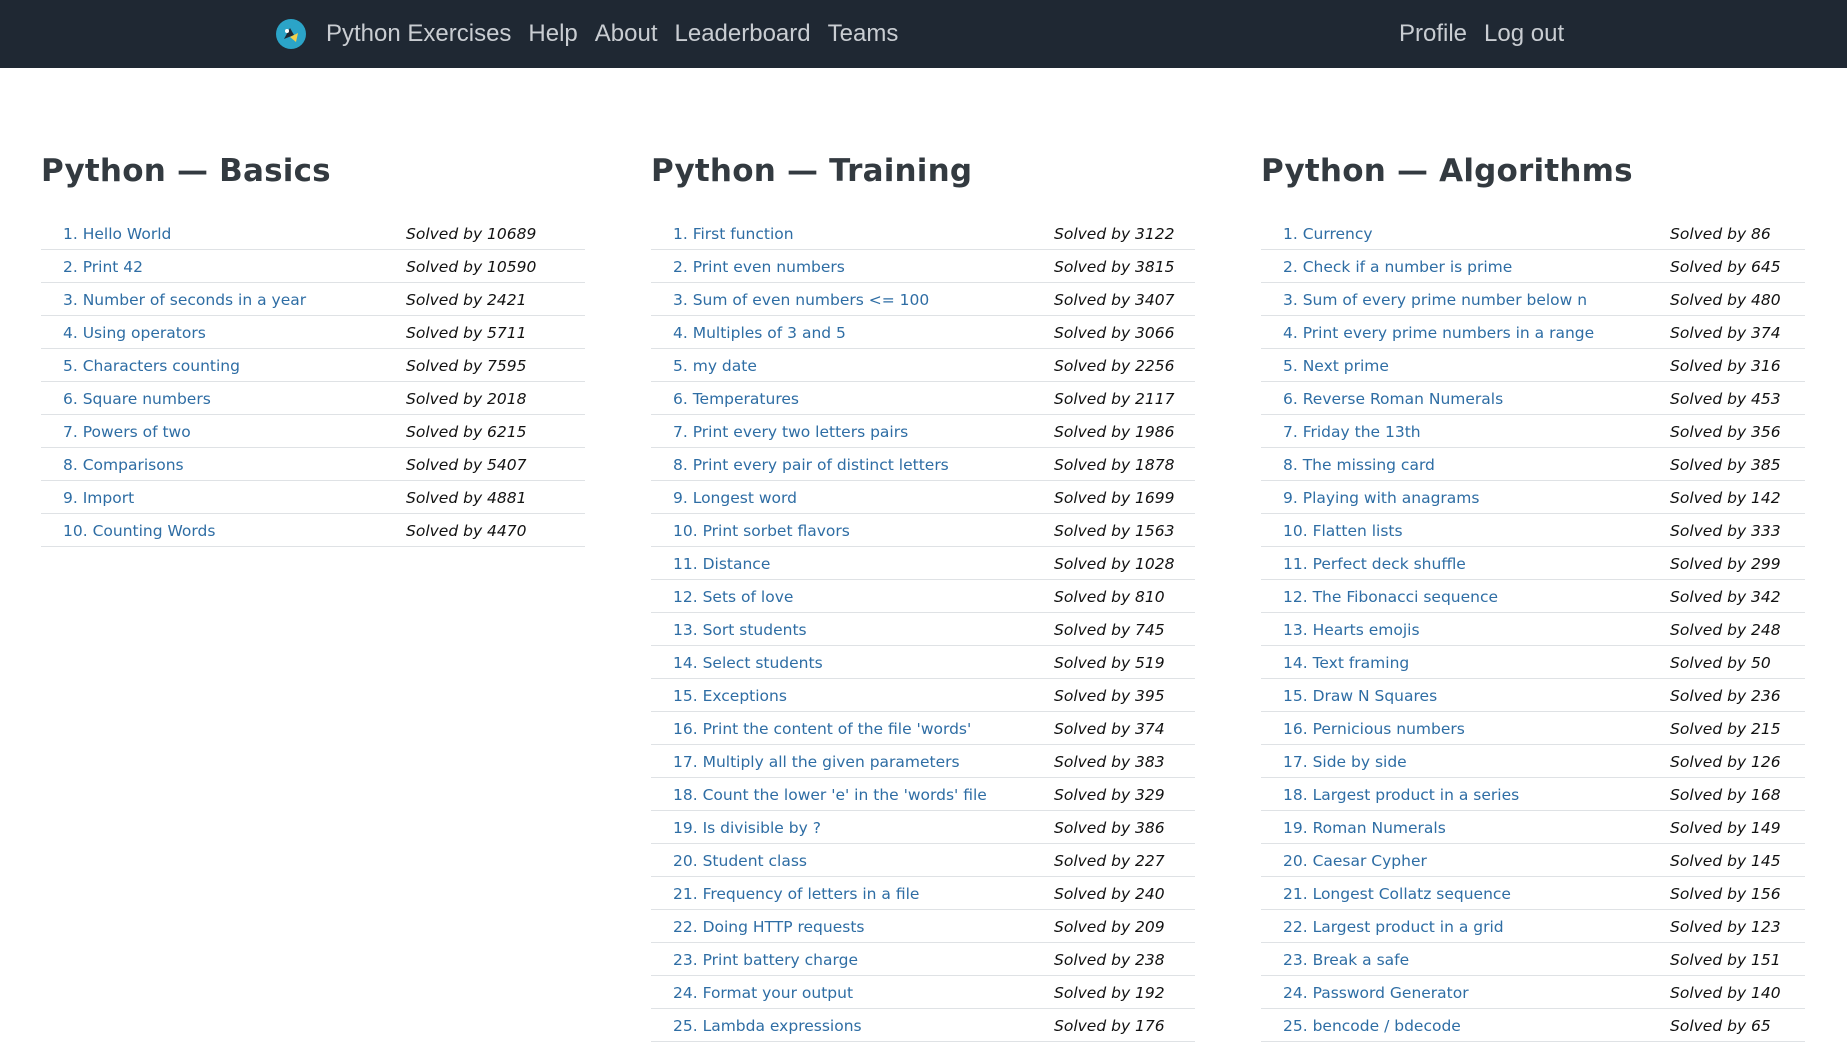  I want to click on exercise-link: 19. Roman Numerals, so click(1364, 828).